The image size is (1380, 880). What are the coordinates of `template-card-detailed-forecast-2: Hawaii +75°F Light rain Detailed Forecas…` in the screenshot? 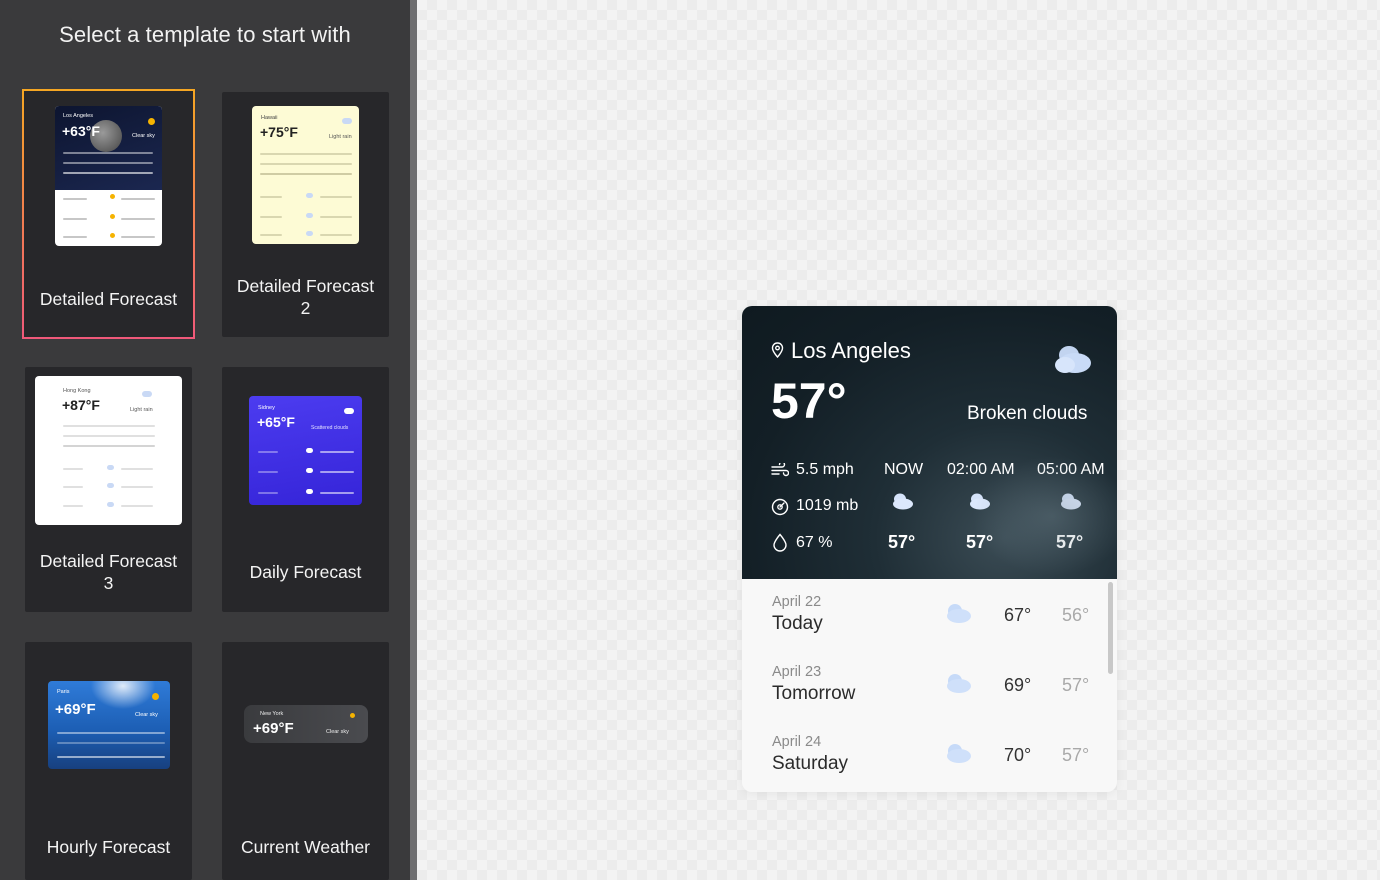 It's located at (305, 214).